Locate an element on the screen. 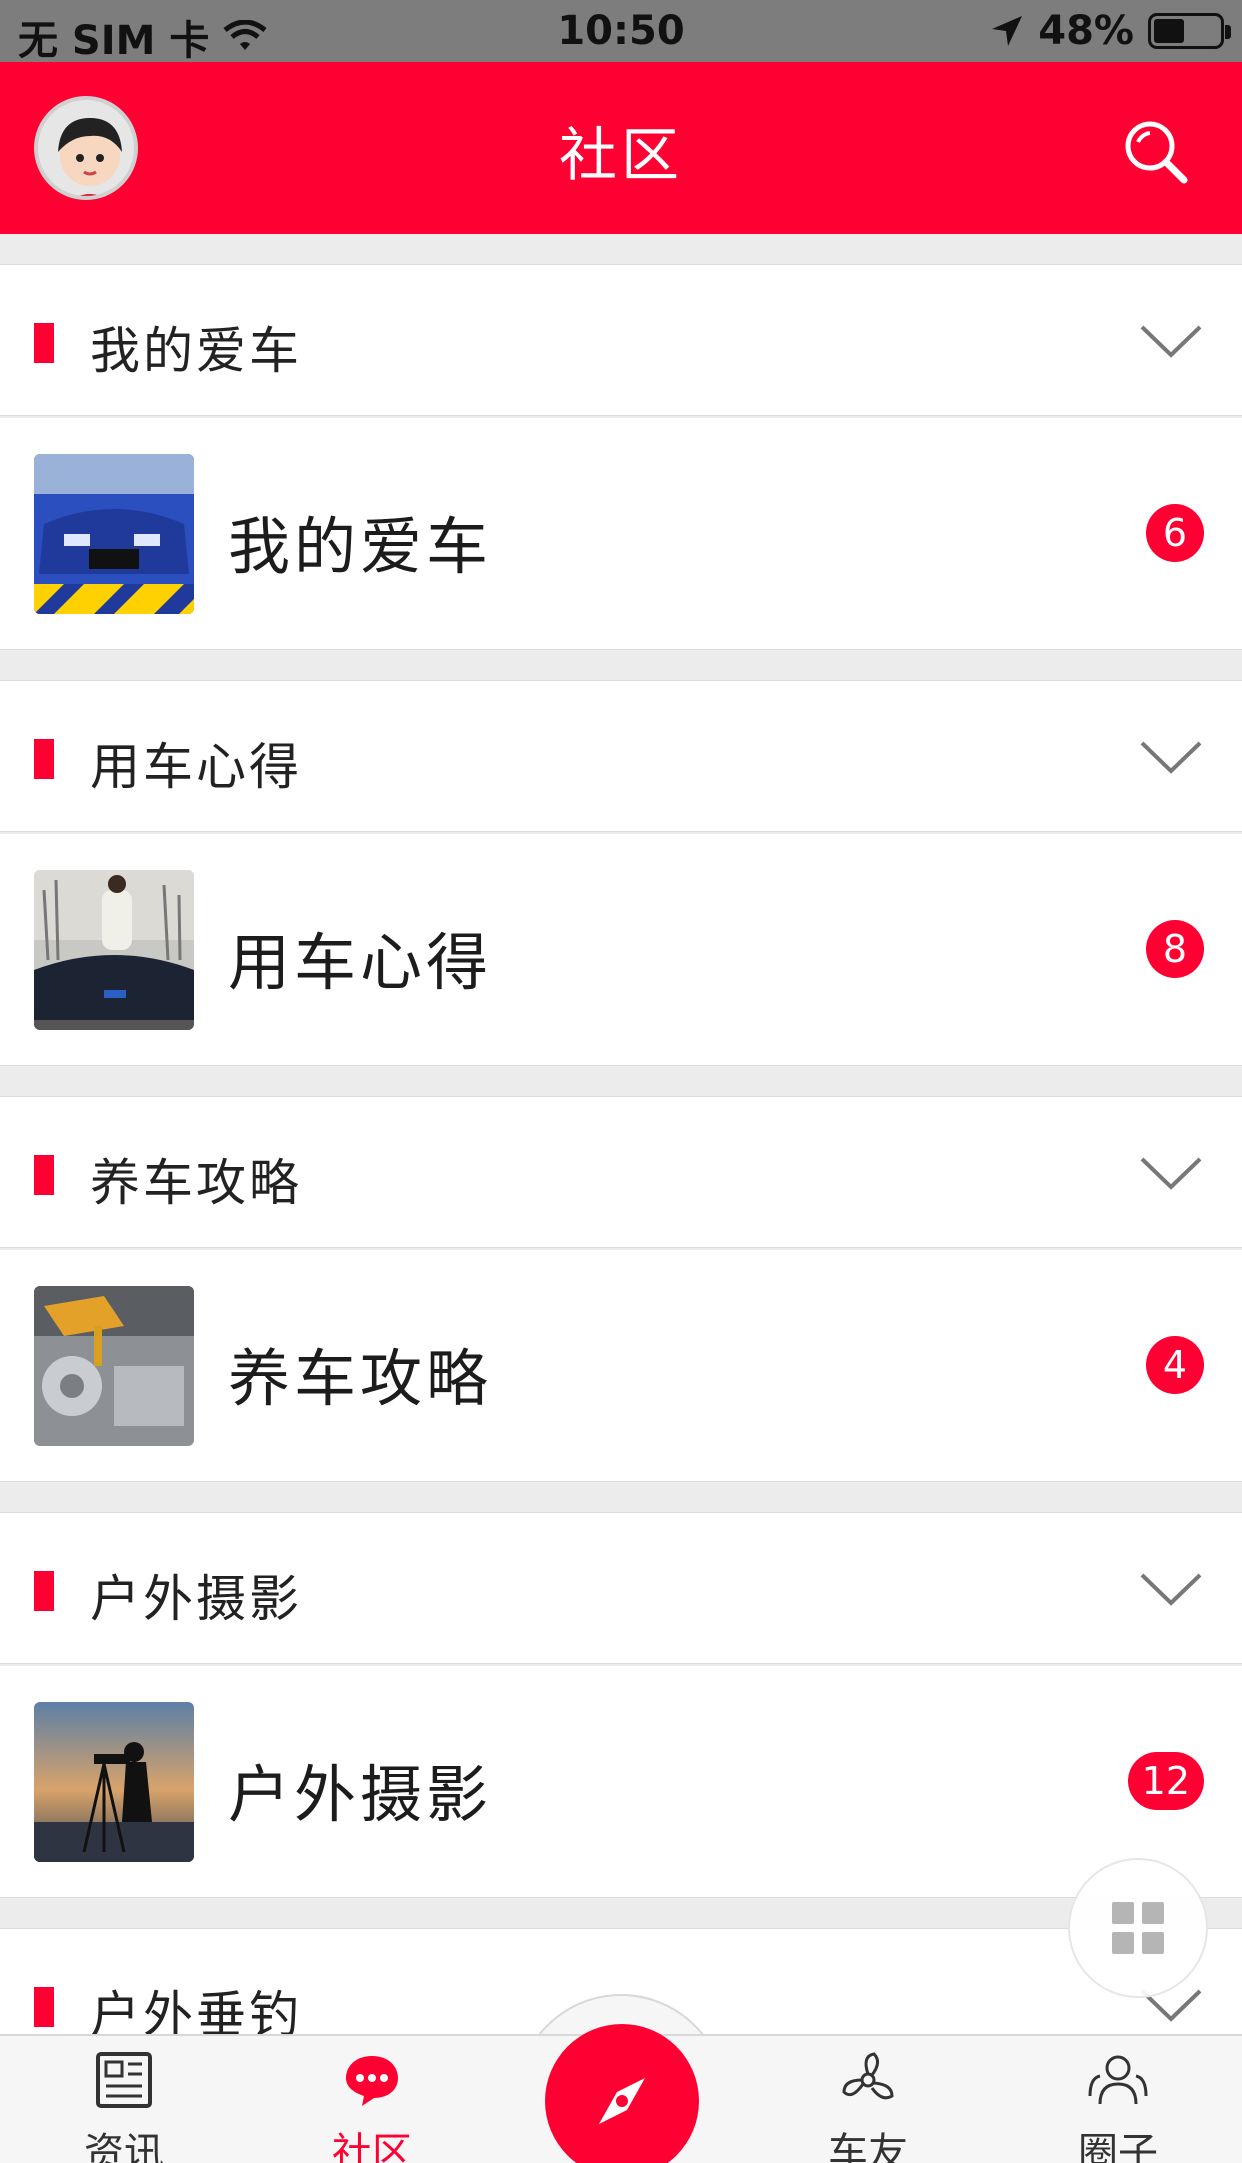  post-count-badge: 4 is located at coordinates (1175, 1365).